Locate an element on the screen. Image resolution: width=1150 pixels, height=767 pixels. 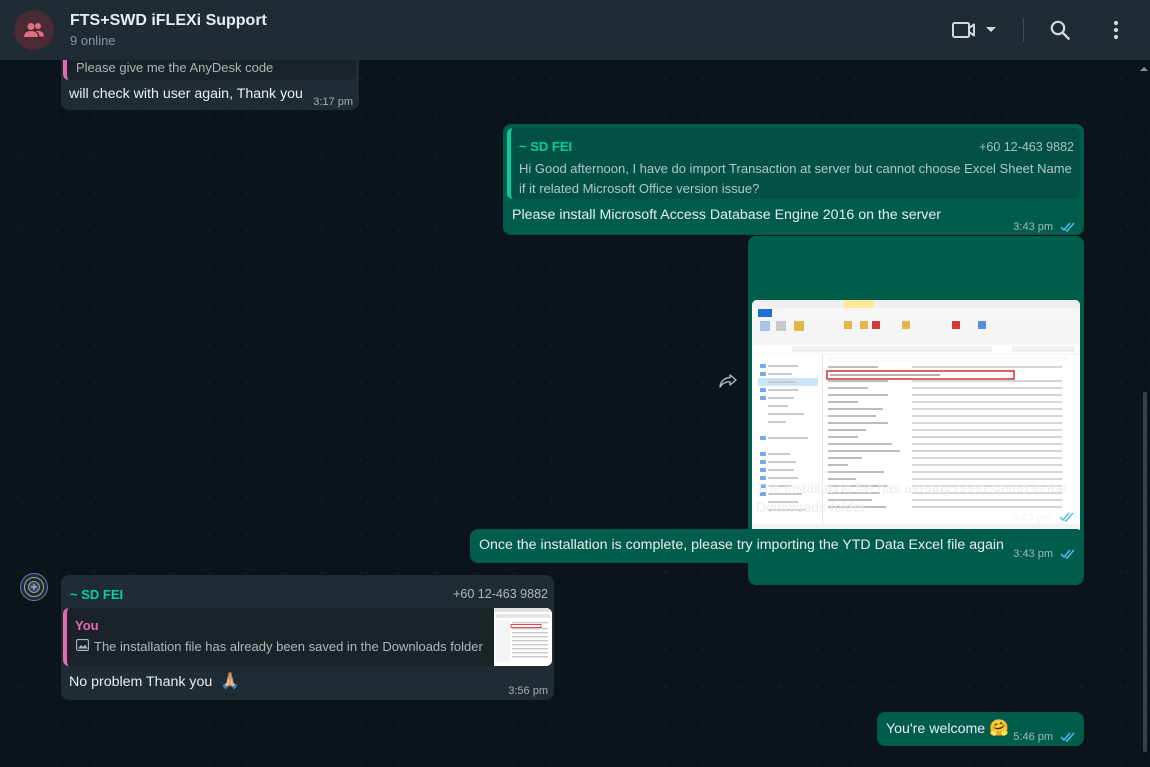
message-meta: 5:46 pm is located at coordinates (1044, 737).